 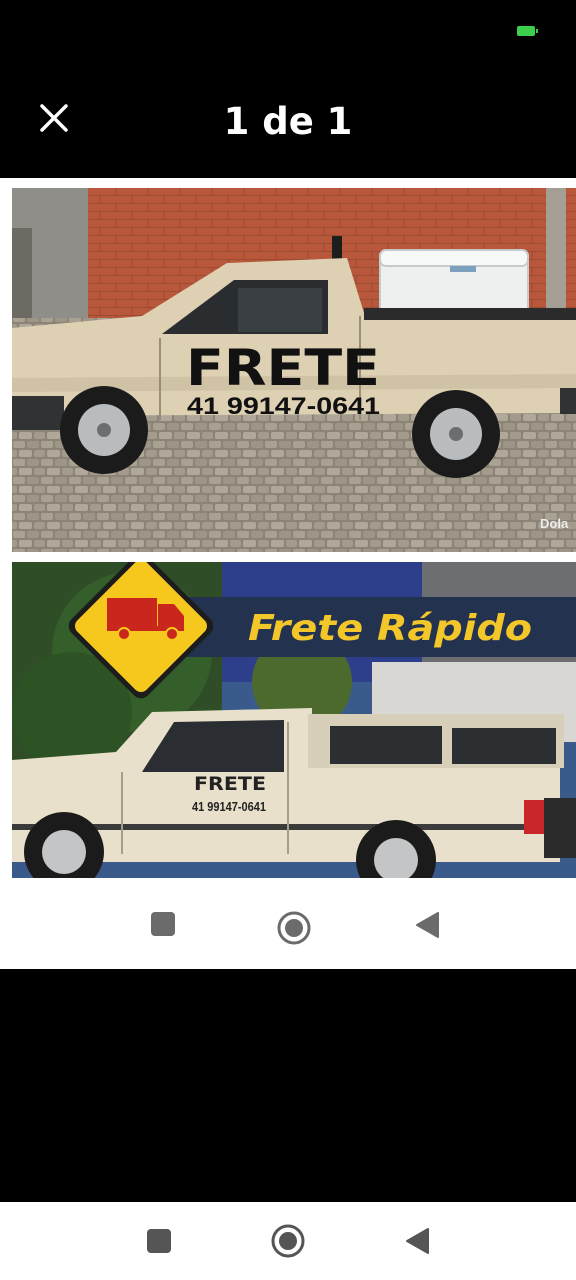 I want to click on inner-recents-button, so click(x=163, y=924).